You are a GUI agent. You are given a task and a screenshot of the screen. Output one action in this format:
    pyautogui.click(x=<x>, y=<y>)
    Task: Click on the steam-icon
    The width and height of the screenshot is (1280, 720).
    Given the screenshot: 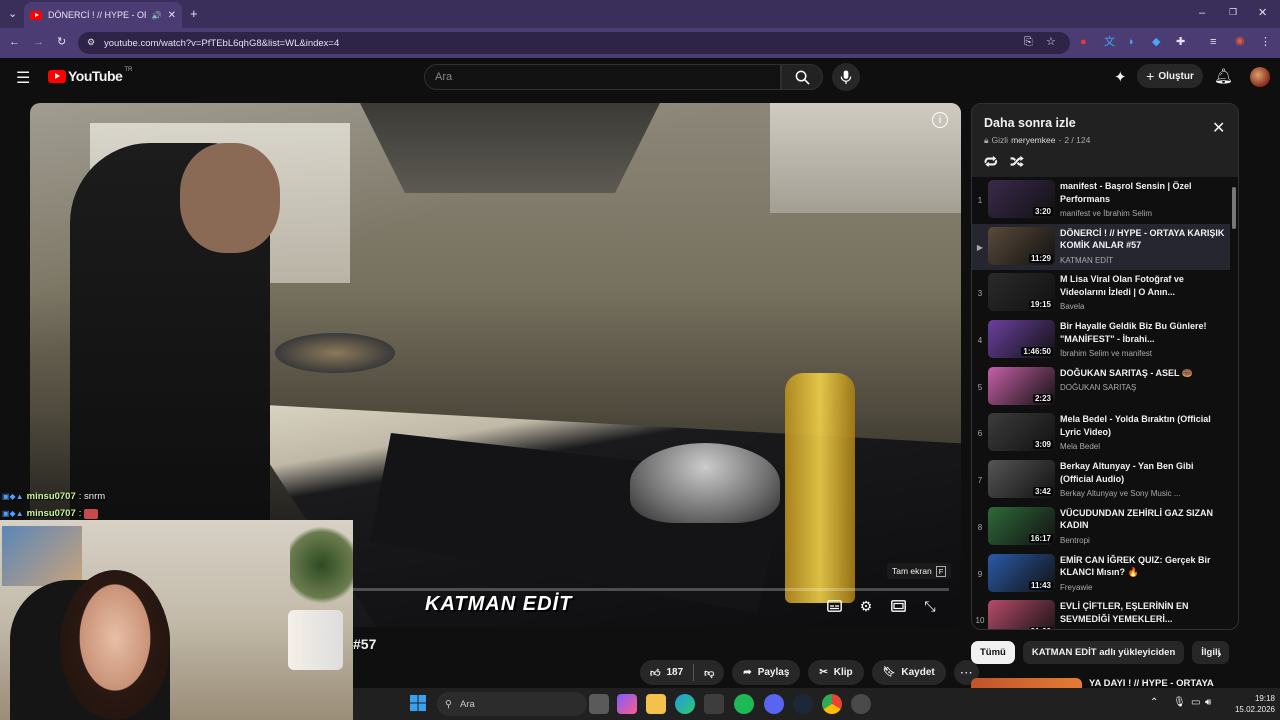 What is the action you would take?
    pyautogui.click(x=803, y=704)
    